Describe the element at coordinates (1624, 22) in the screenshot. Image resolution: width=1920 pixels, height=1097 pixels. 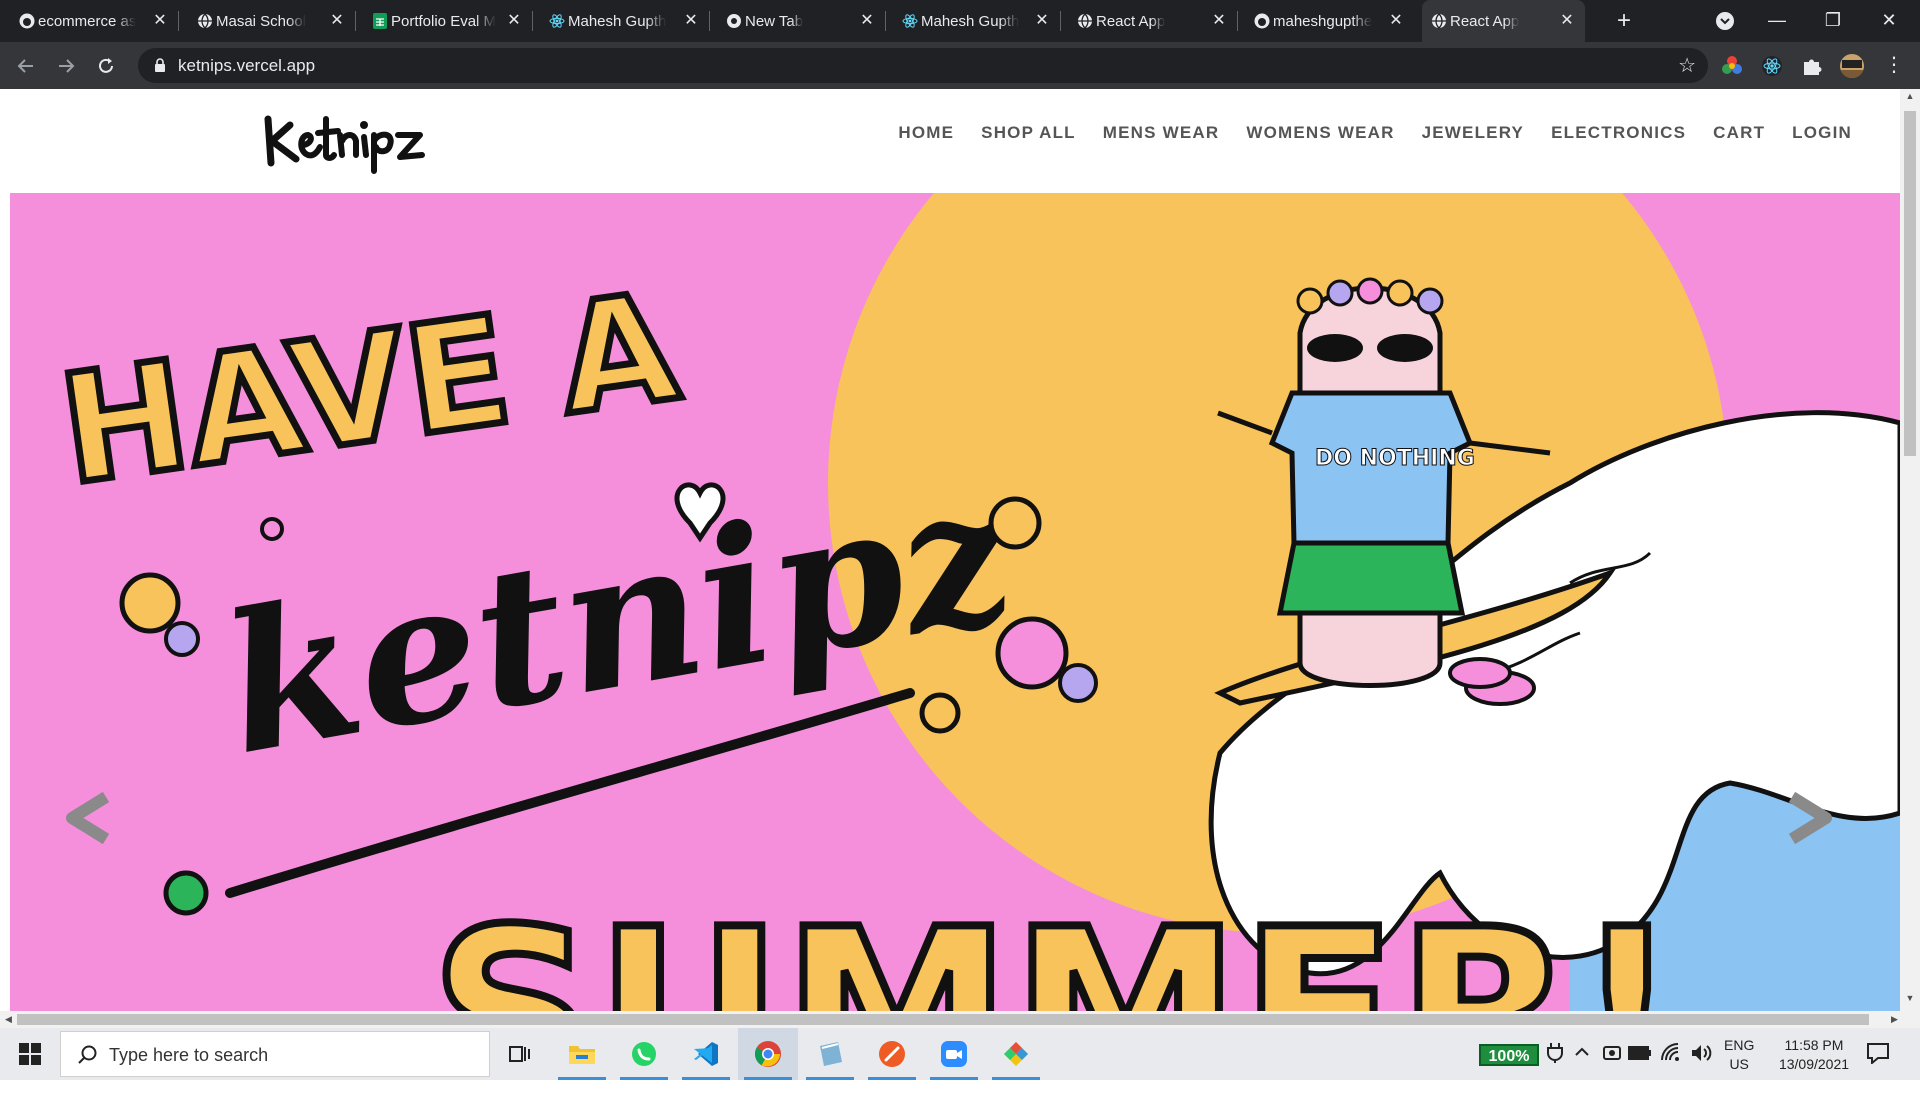
I see `new-tab-button: +` at that location.